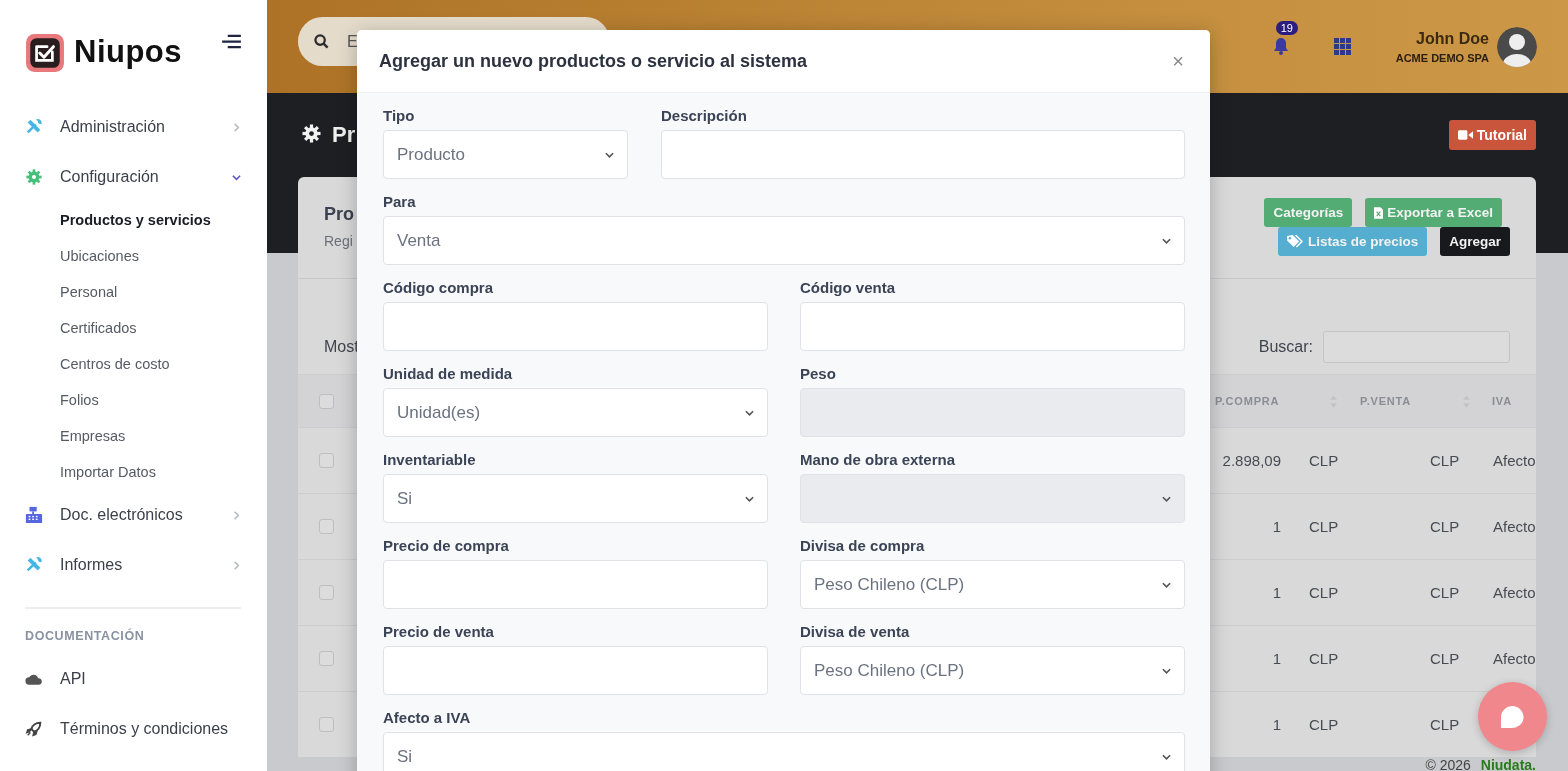 The height and width of the screenshot is (771, 1568). Describe the element at coordinates (399, 202) in the screenshot. I see `field-label: Para` at that location.